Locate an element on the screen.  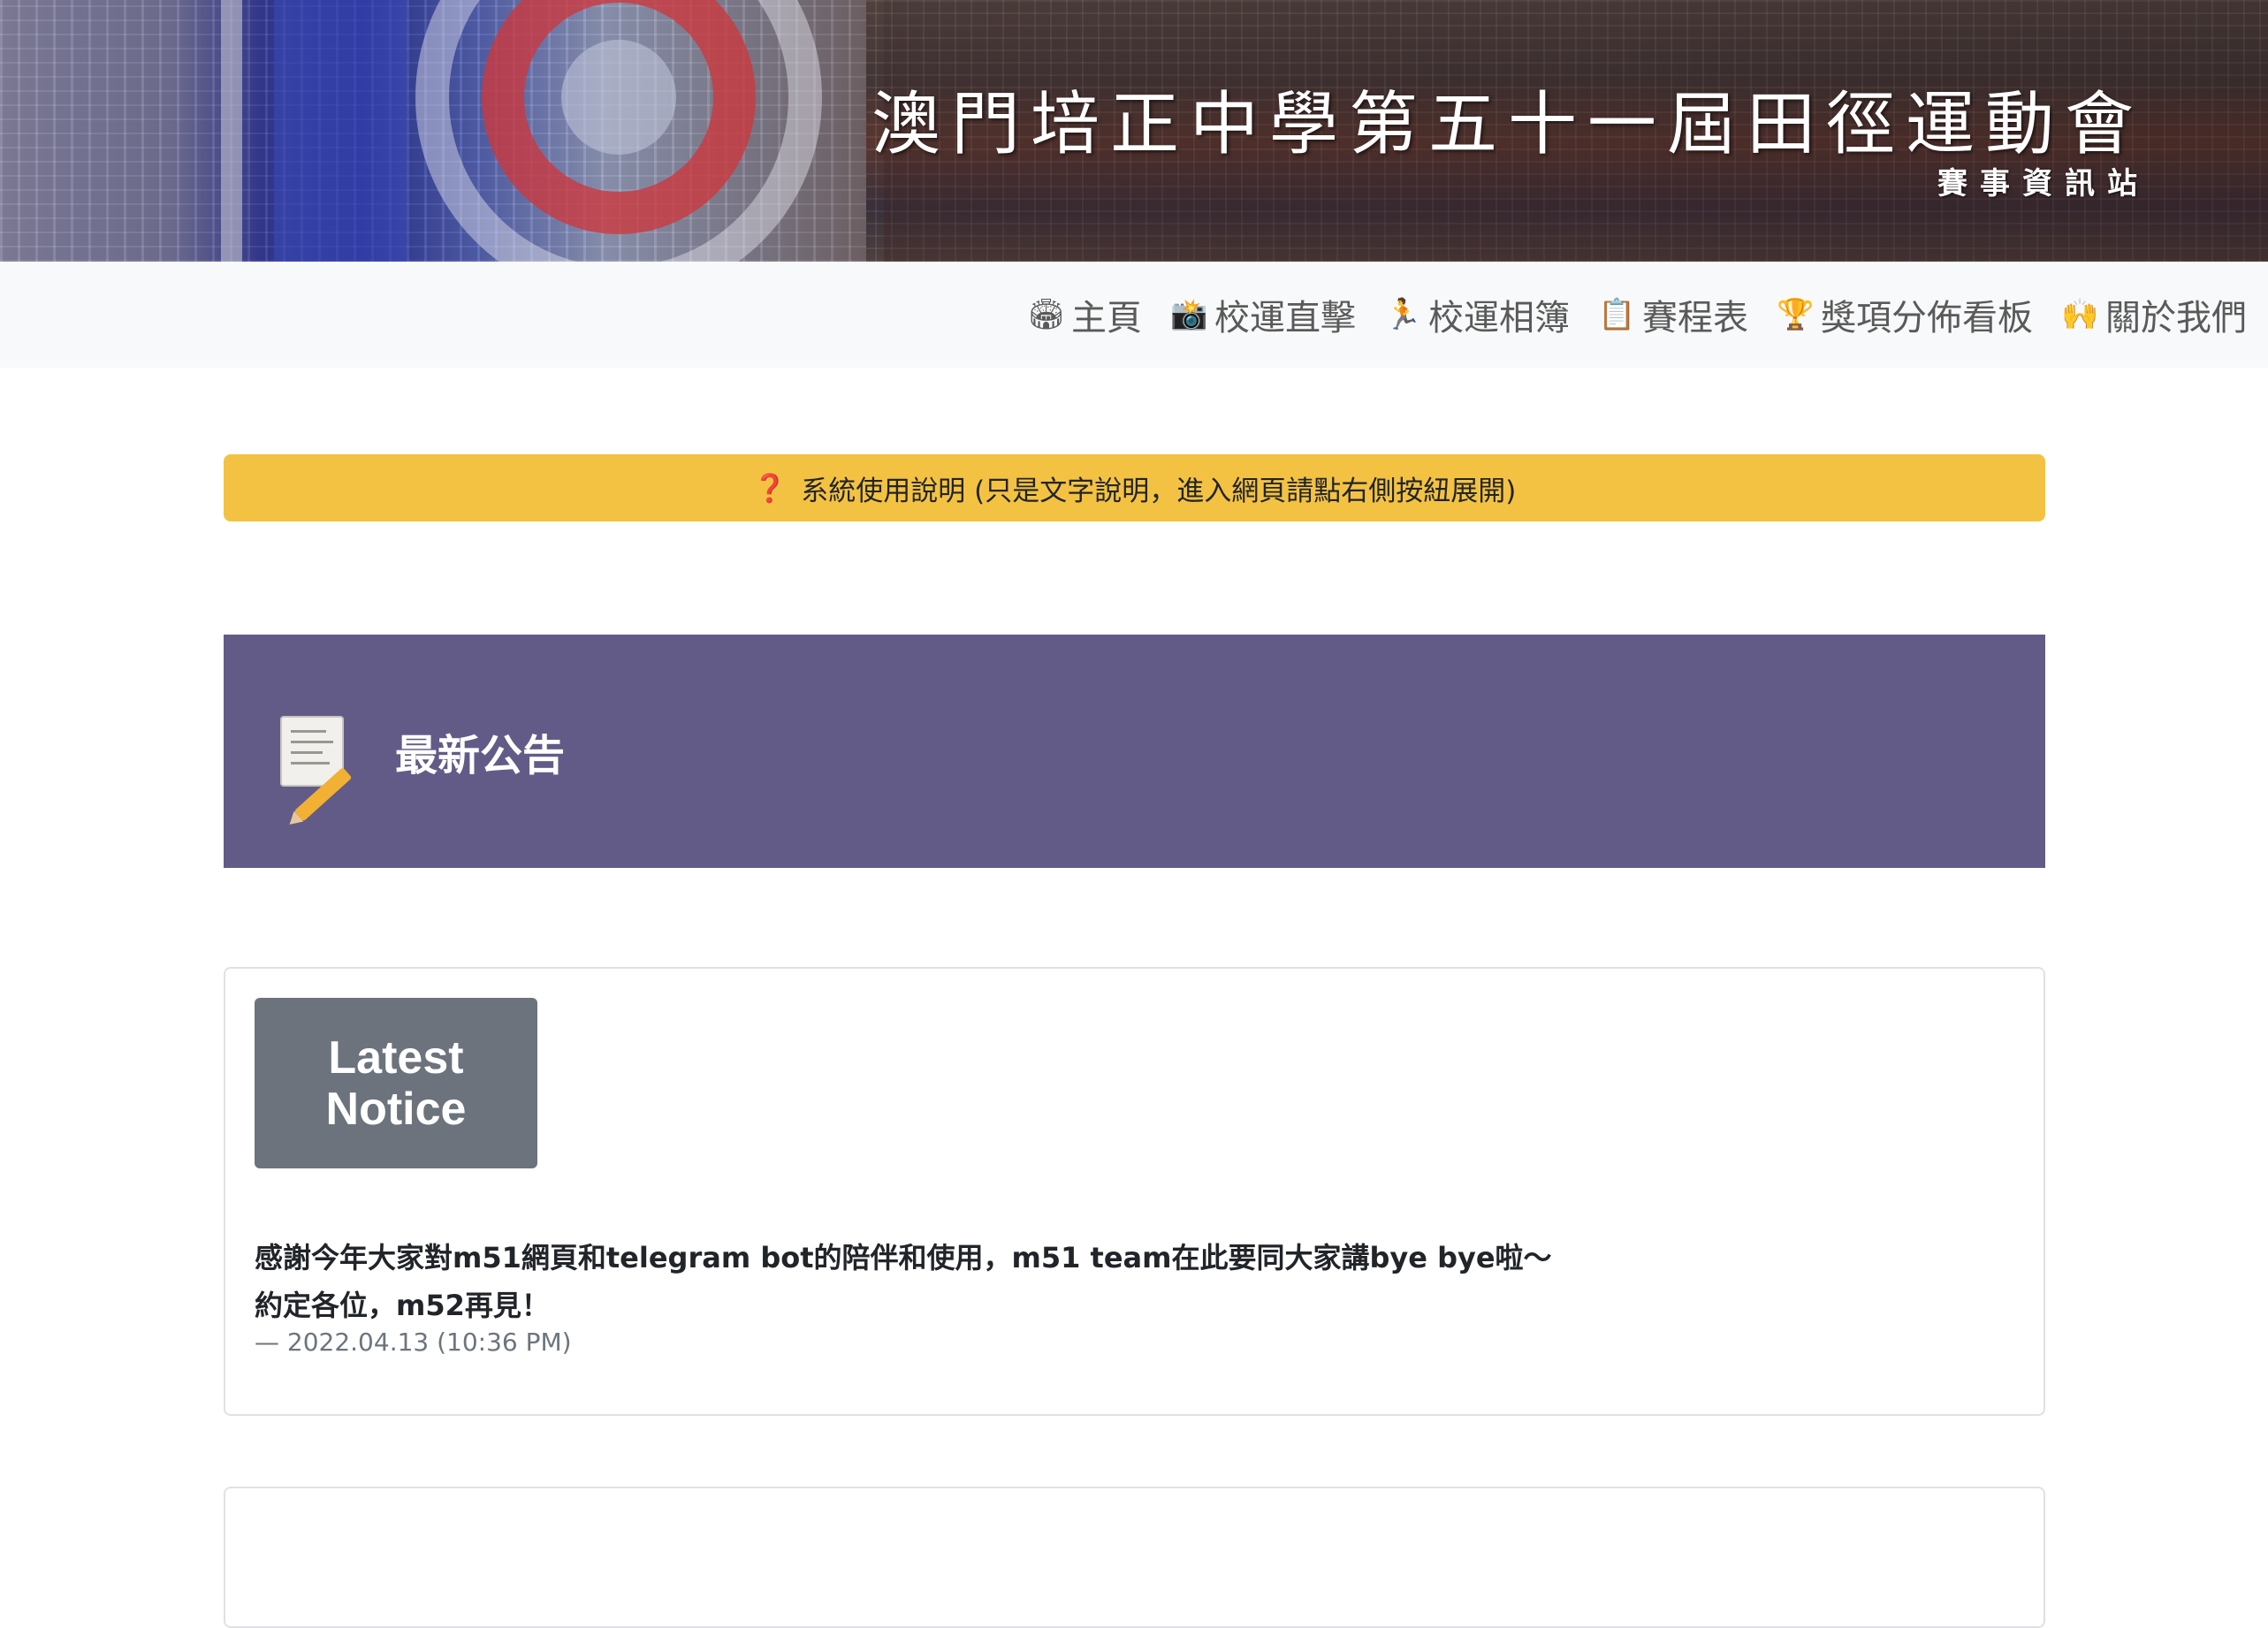
notice-line-2: 約定各位，m52再見！ is located at coordinates (403, 1305).